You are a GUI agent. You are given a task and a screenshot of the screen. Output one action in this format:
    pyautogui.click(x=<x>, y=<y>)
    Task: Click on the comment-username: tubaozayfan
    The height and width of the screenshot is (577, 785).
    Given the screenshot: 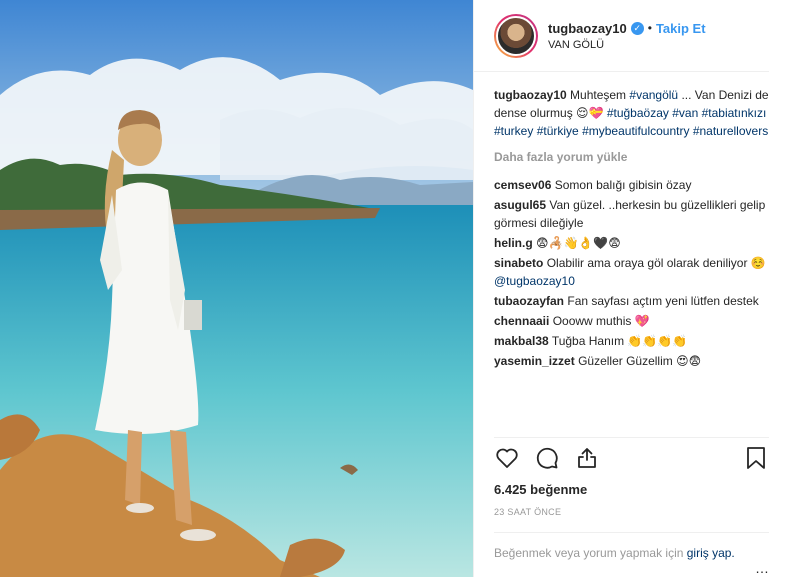 What is the action you would take?
    pyautogui.click(x=529, y=301)
    